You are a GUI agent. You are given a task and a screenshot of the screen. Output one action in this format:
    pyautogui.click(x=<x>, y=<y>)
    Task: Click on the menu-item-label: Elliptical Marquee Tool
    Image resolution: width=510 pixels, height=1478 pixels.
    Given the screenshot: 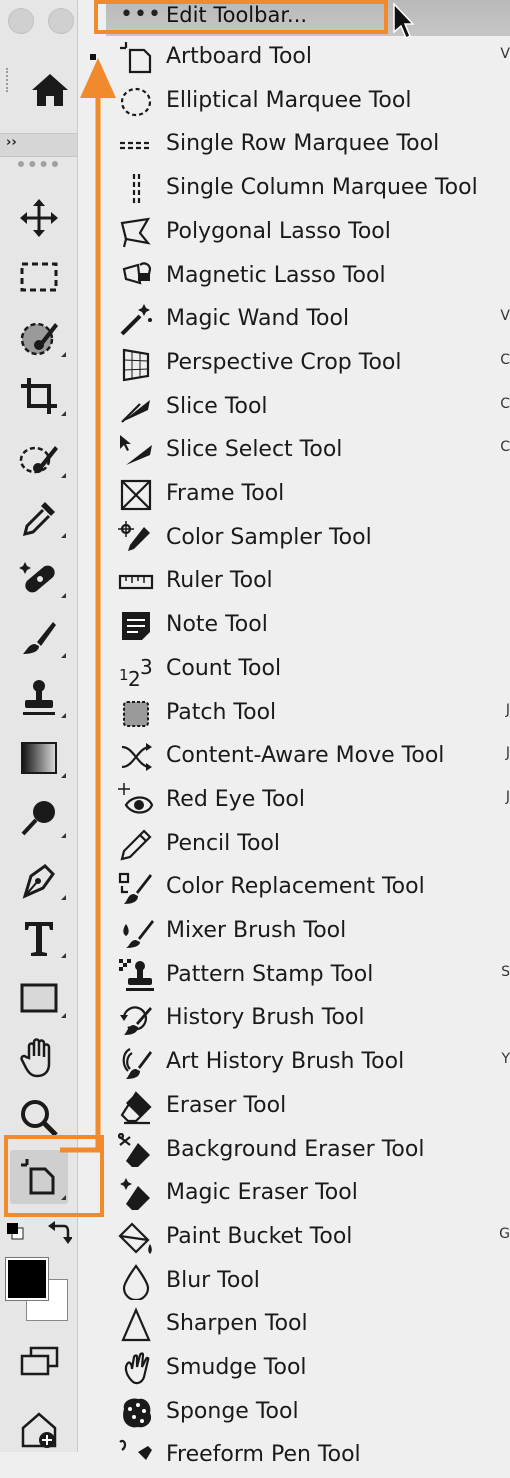 What is the action you would take?
    pyautogui.click(x=289, y=100)
    